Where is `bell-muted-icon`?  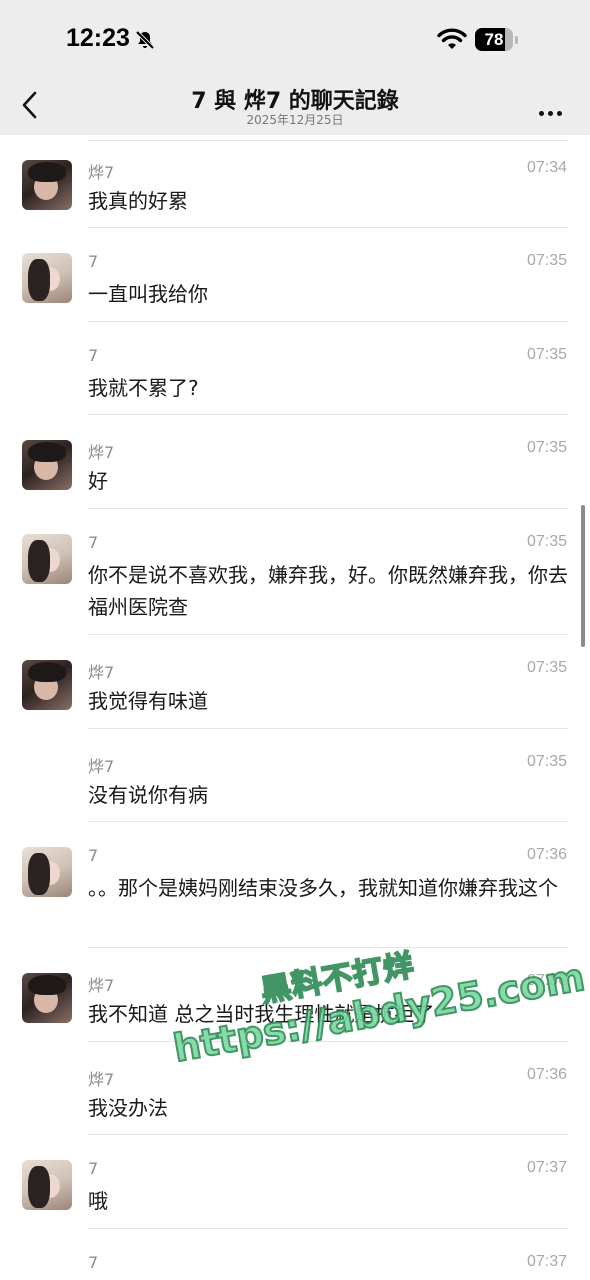
bell-muted-icon is located at coordinates (145, 42).